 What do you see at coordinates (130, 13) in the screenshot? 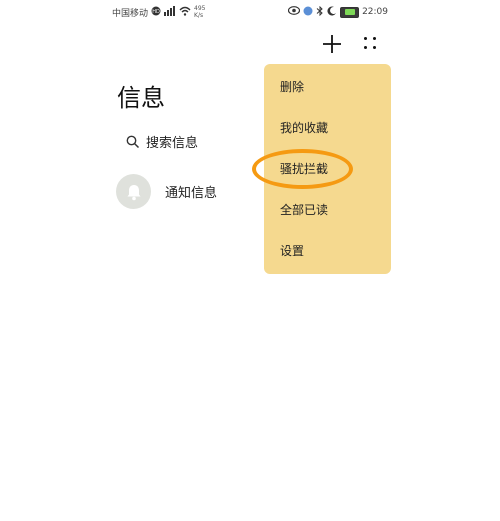
I see `carrier-label: 中国移动` at bounding box center [130, 13].